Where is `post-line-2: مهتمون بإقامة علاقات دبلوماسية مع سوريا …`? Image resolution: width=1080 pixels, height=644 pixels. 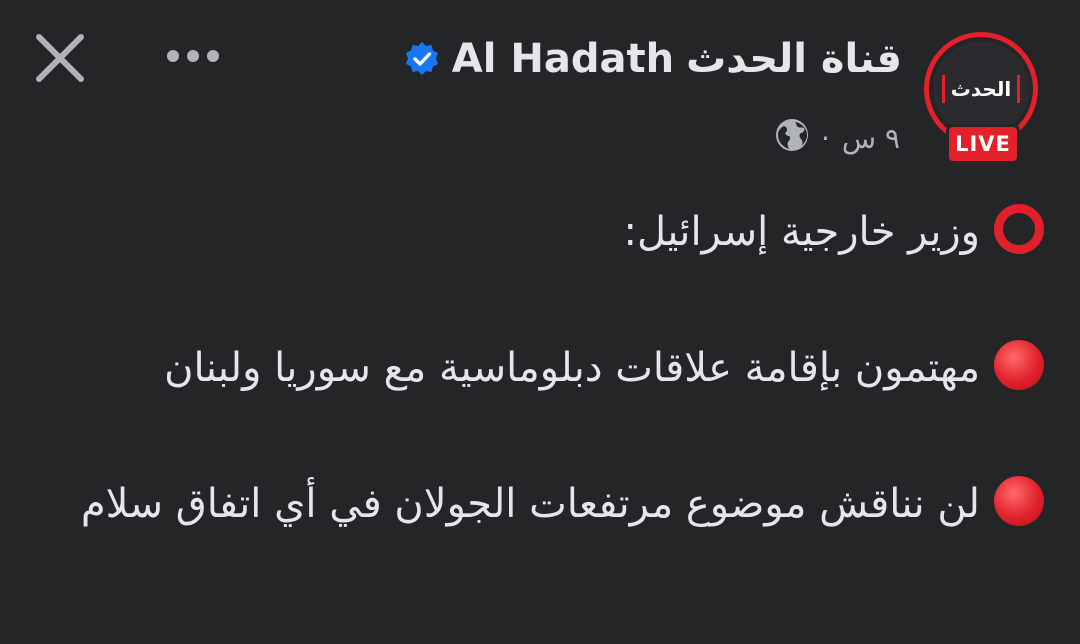 post-line-2: مهتمون بإقامة علاقات دبلوماسية مع سوريا … is located at coordinates (554, 368).